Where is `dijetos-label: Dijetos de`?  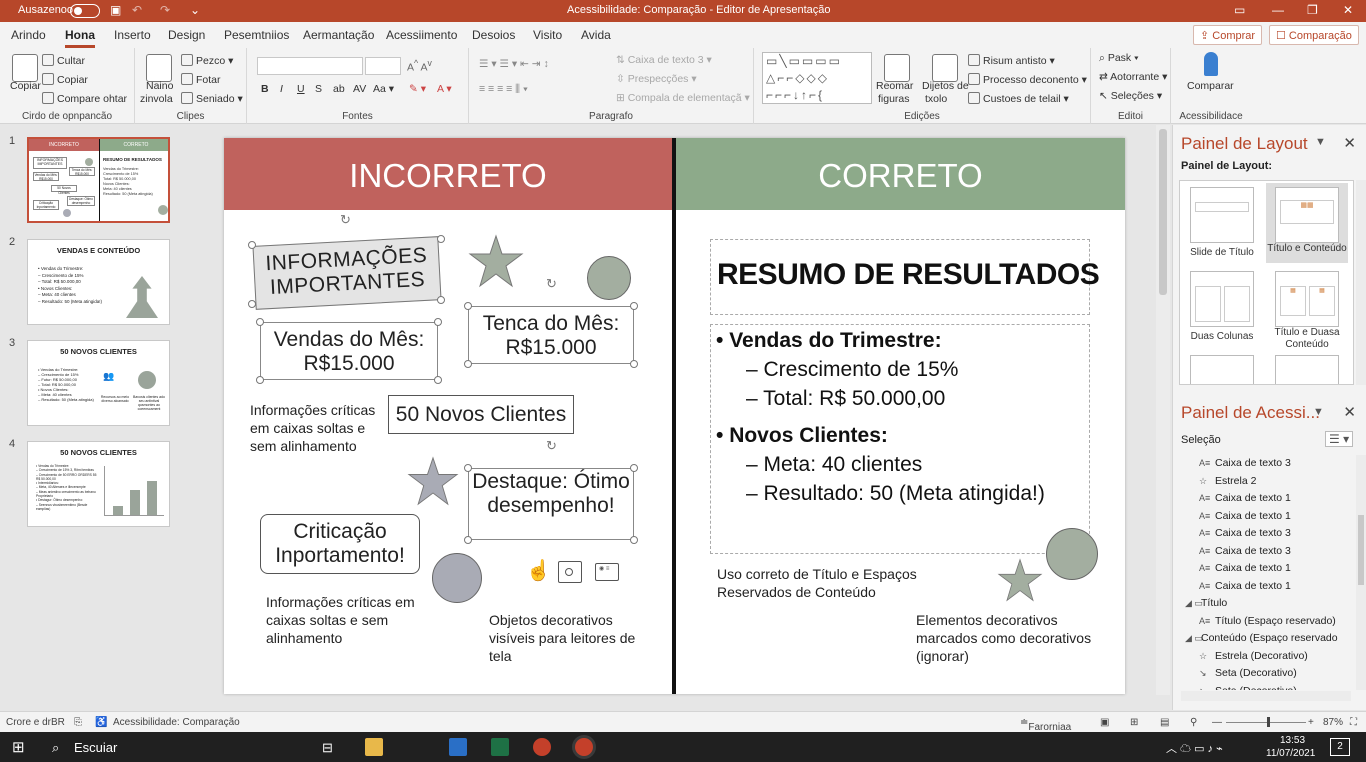 dijetos-label: Dijetos de is located at coordinates (945, 86).